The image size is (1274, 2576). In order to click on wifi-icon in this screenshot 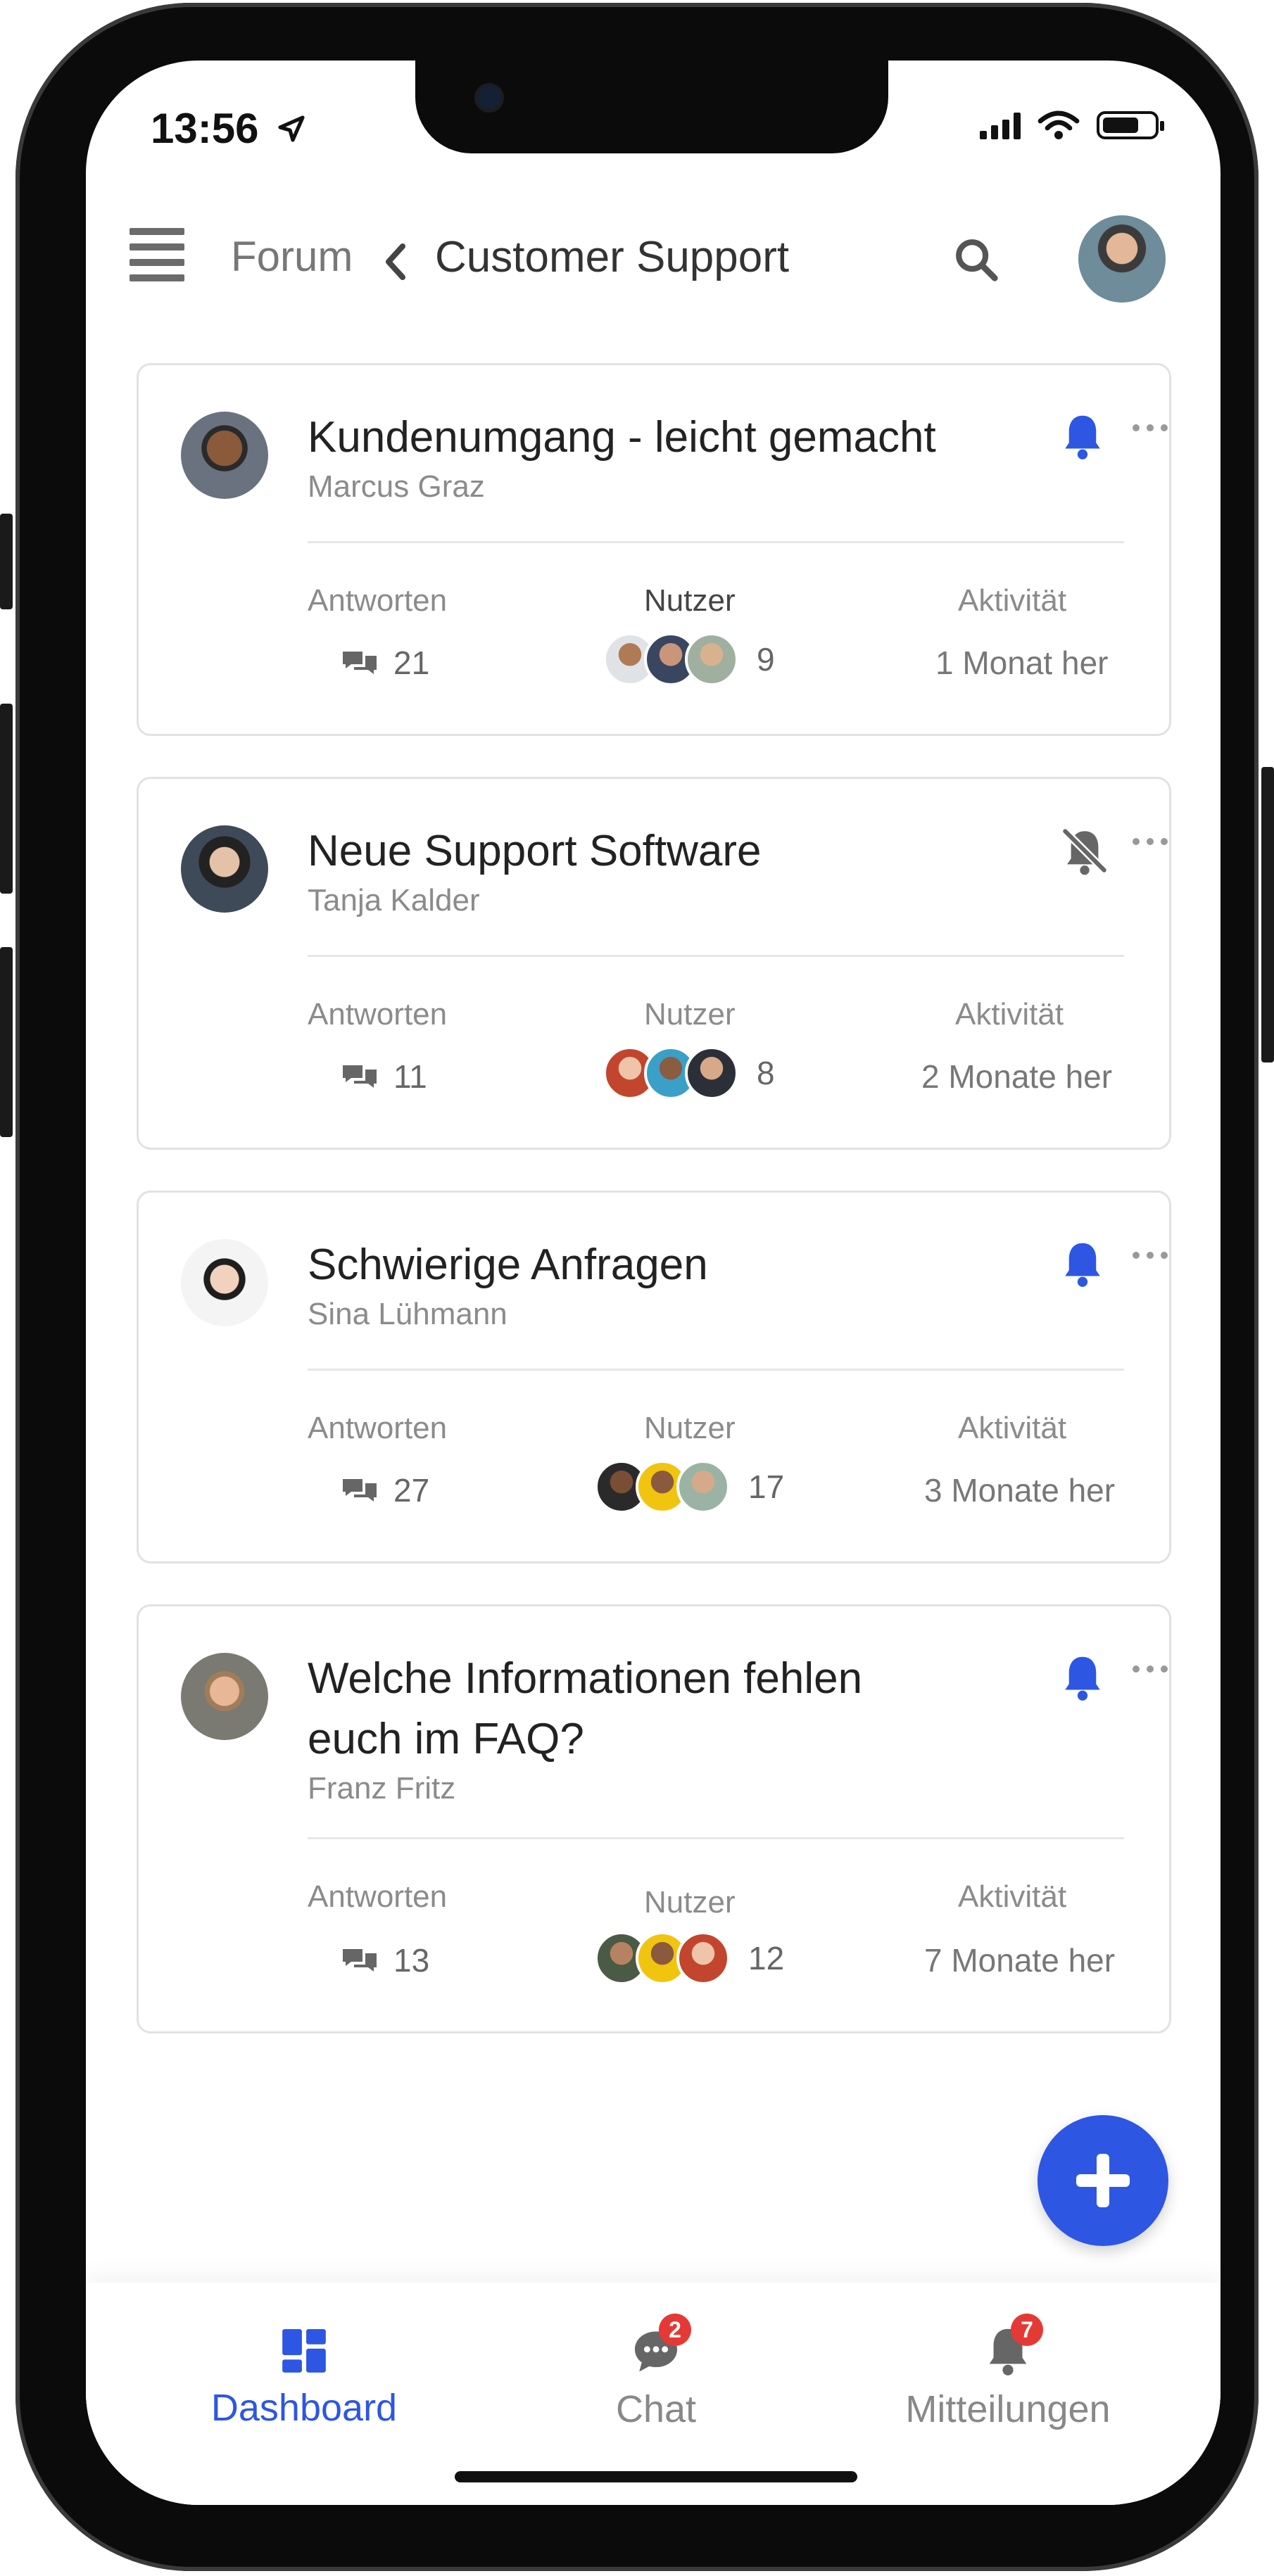, I will do `click(1059, 124)`.